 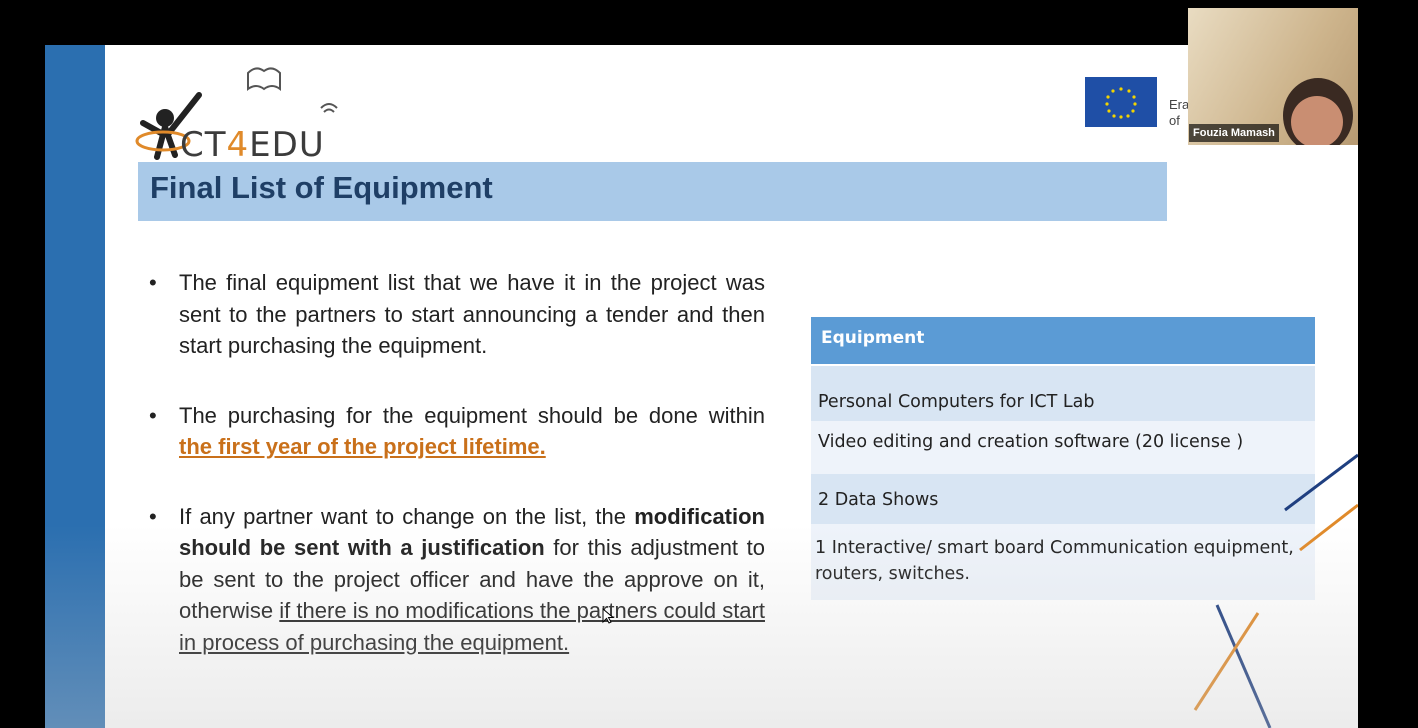 What do you see at coordinates (22, 364) in the screenshot?
I see `left-black-bar` at bounding box center [22, 364].